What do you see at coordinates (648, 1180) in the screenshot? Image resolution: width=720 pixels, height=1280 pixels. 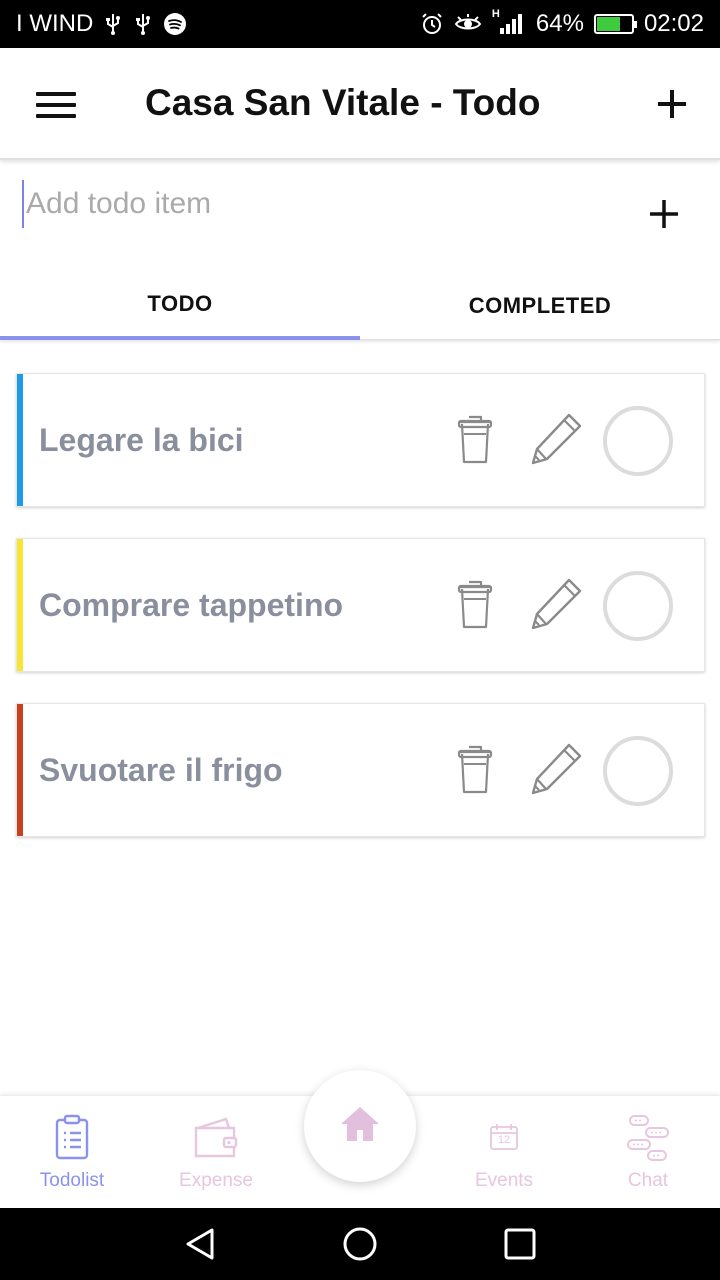 I see `nav-label: Chat` at bounding box center [648, 1180].